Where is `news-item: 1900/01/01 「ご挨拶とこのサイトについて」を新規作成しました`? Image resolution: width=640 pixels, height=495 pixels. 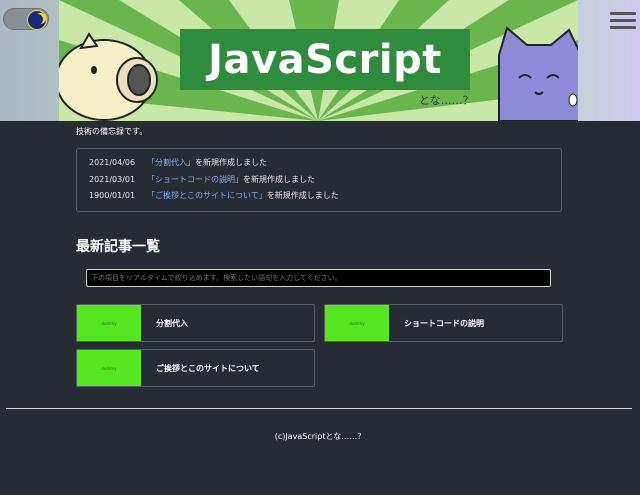 news-item: 1900/01/01 「ご挨拶とこのサイトについて」を新規作成しました is located at coordinates (214, 195).